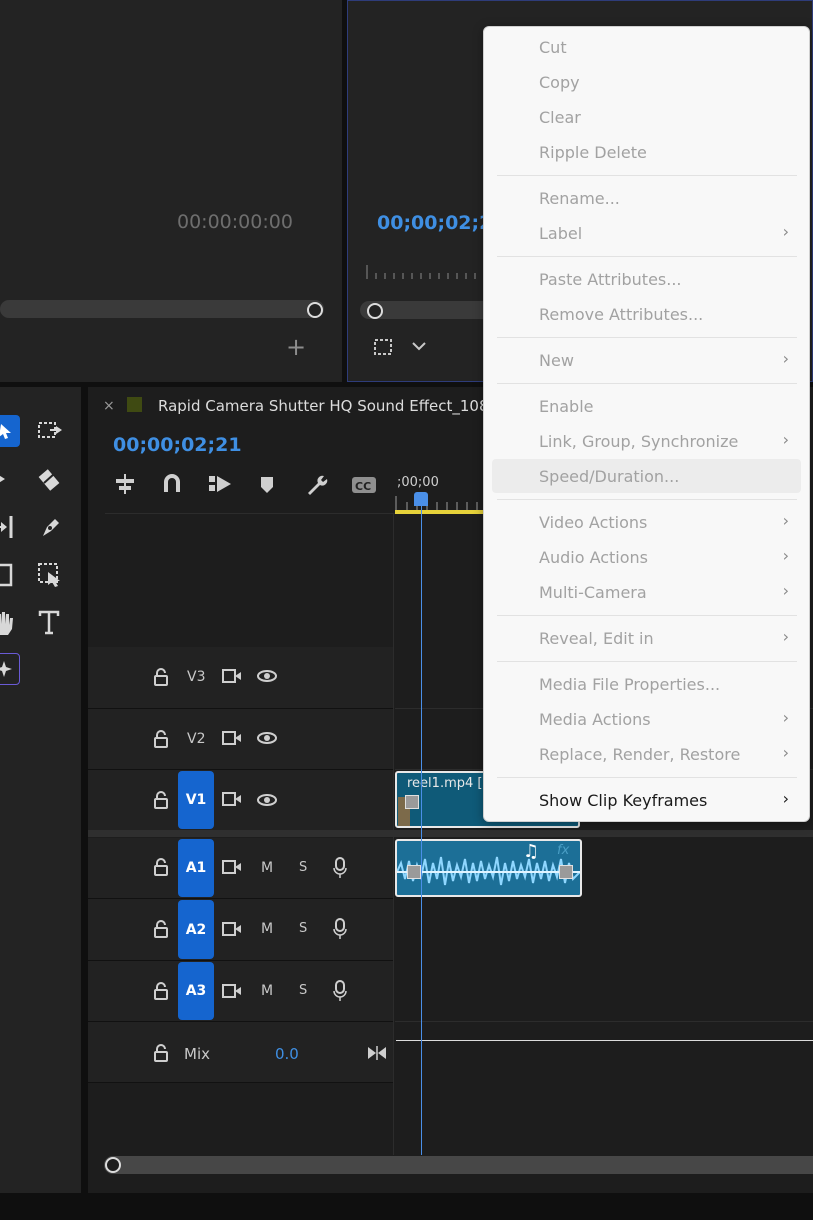 The height and width of the screenshot is (1220, 813). Describe the element at coordinates (604, 1040) in the screenshot. I see `mix-volume-line` at that location.